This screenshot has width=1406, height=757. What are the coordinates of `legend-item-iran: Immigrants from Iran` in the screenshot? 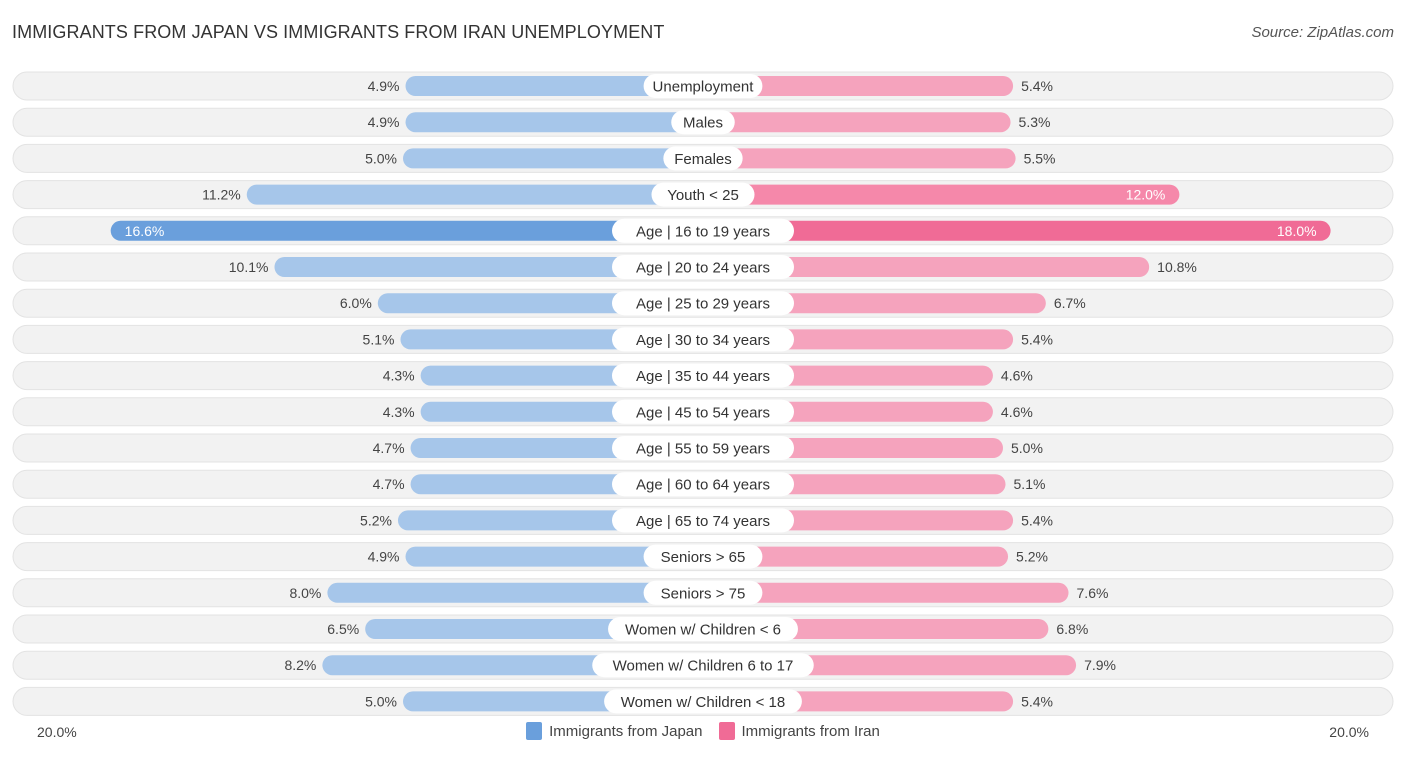 It's located at (799, 731).